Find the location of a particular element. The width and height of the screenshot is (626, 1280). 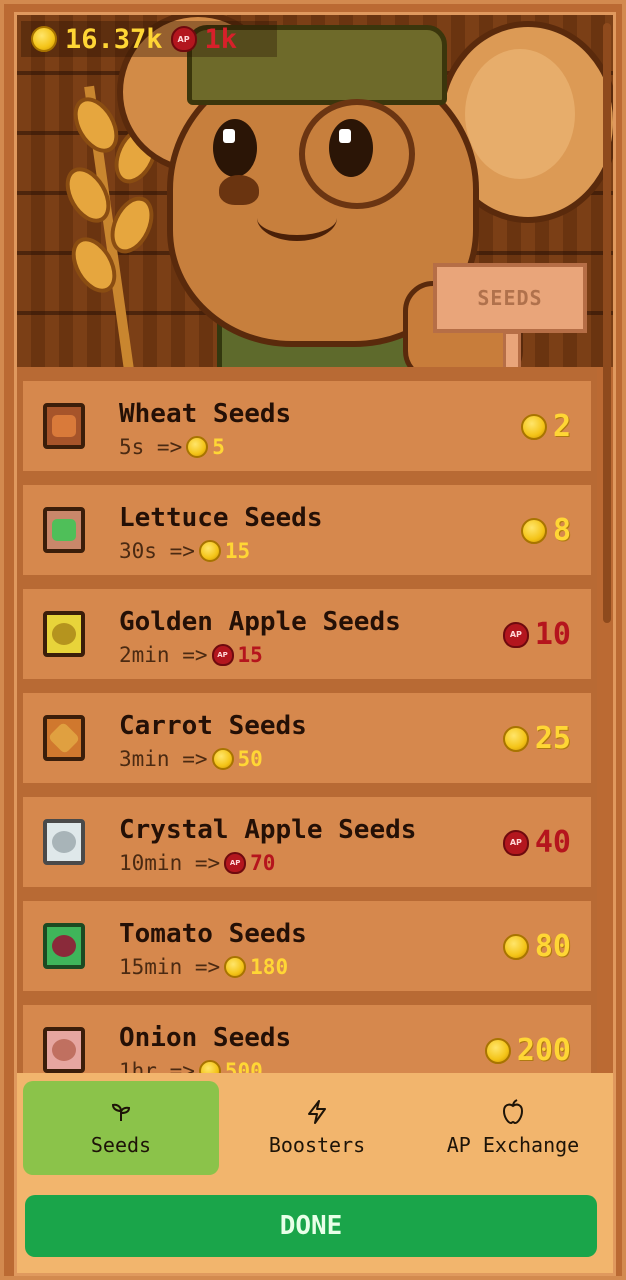

mouse-nose-art is located at coordinates (239, 190).